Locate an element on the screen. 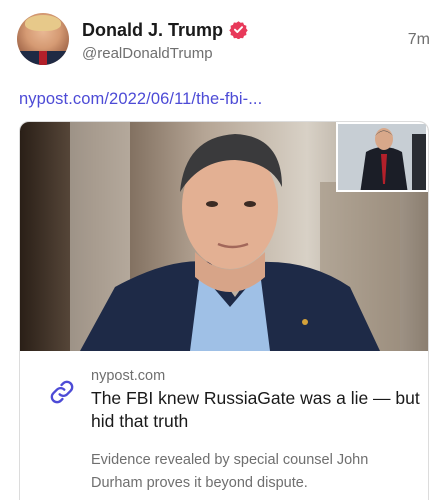 Image resolution: width=448 pixels, height=500 pixels. author-display-name: Donald J. Trump is located at coordinates (152, 30).